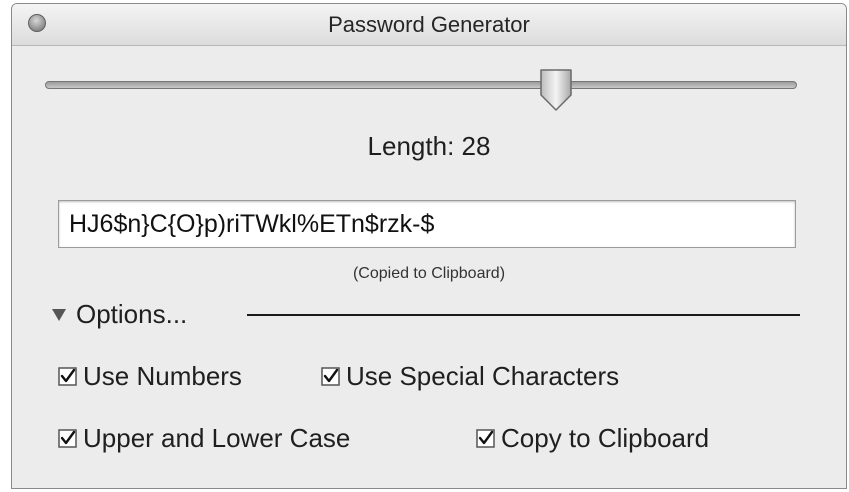 Image resolution: width=849 pixels, height=492 pixels. Describe the element at coordinates (162, 376) in the screenshot. I see `use-numbers-label: Use Numbers` at that location.